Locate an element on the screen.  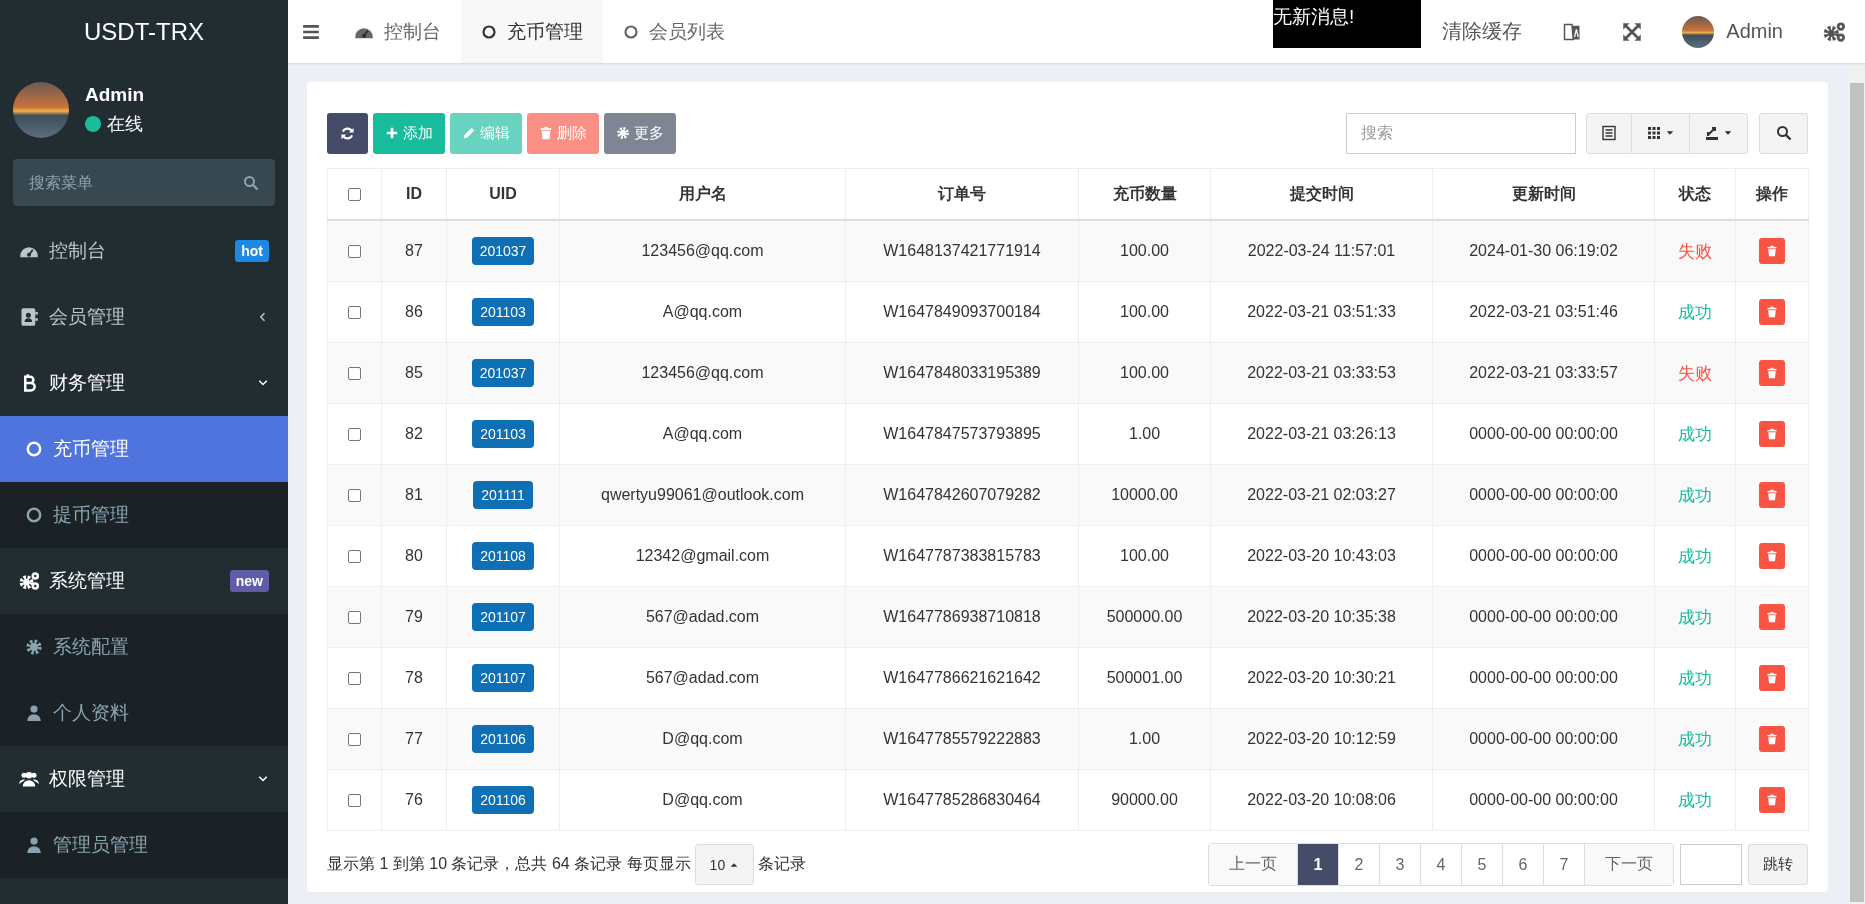
table-cell: 500000.00 is located at coordinates (1144, 617).